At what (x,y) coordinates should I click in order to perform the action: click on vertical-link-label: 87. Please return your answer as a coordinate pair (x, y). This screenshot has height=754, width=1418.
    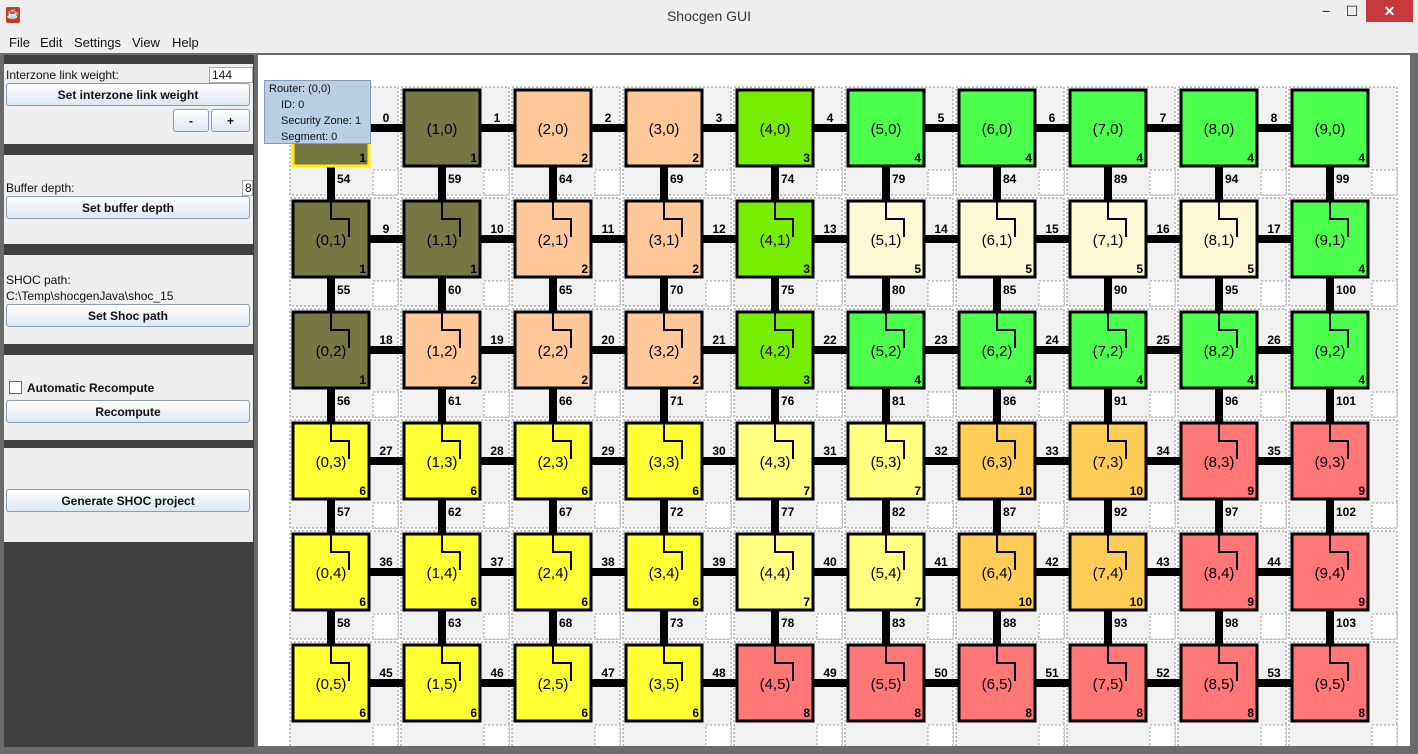
    Looking at the image, I should click on (1010, 512).